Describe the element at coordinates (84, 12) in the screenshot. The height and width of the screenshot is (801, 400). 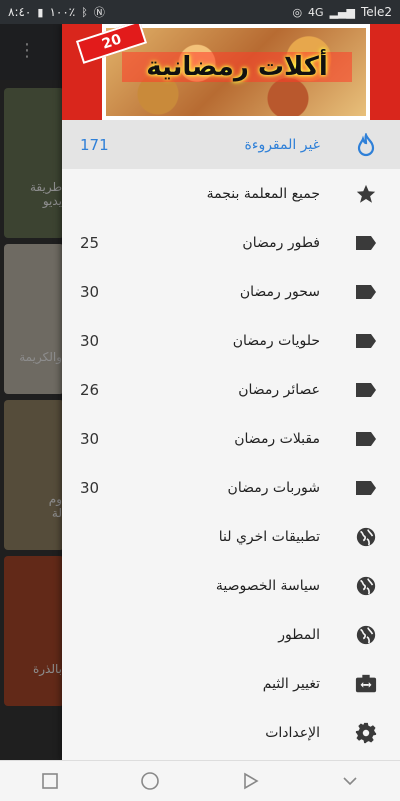
I see `bluetooth-icon: ᛒ` at that location.